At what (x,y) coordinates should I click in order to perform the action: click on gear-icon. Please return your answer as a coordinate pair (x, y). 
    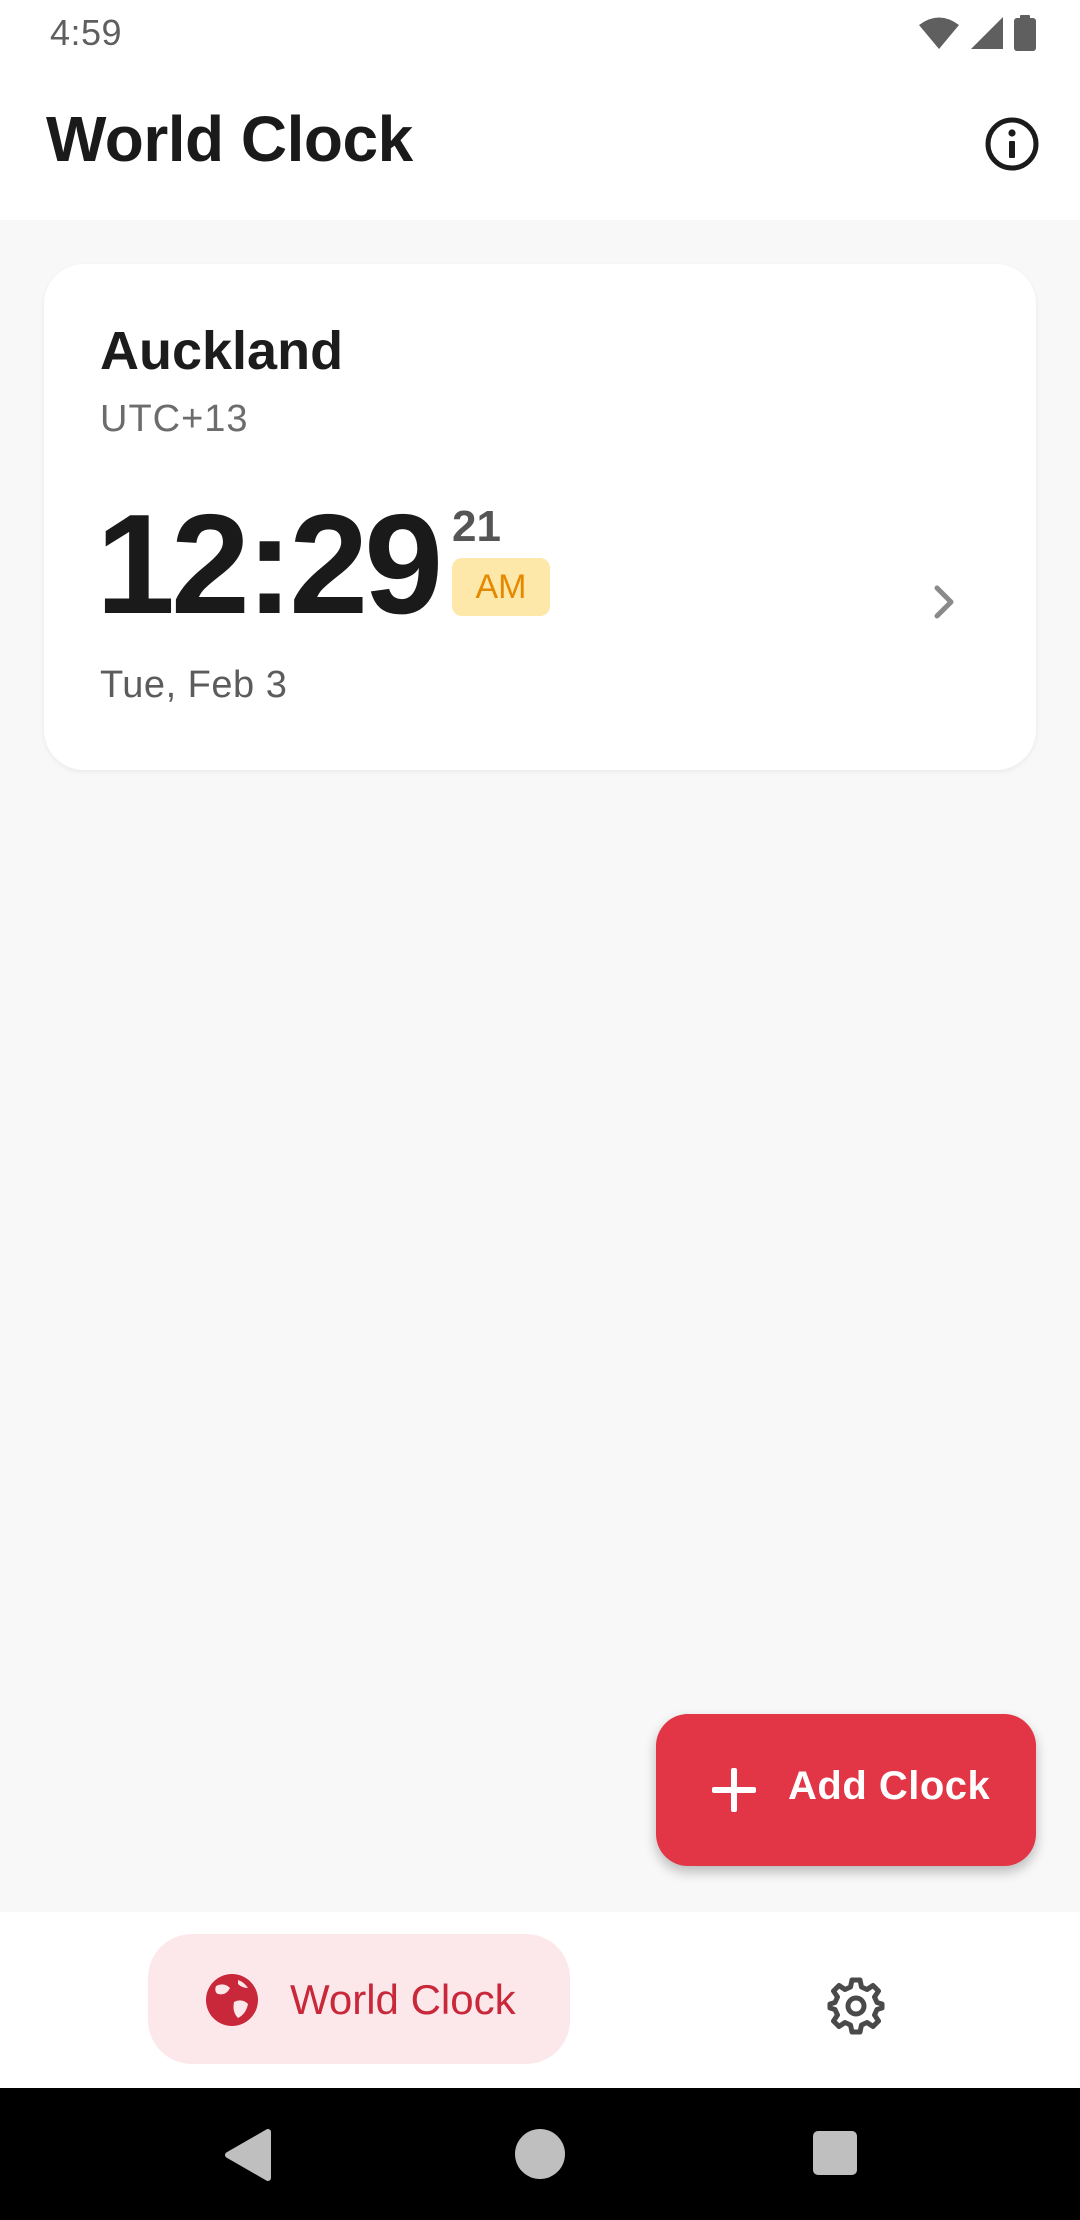
    Looking at the image, I should click on (856, 2008).